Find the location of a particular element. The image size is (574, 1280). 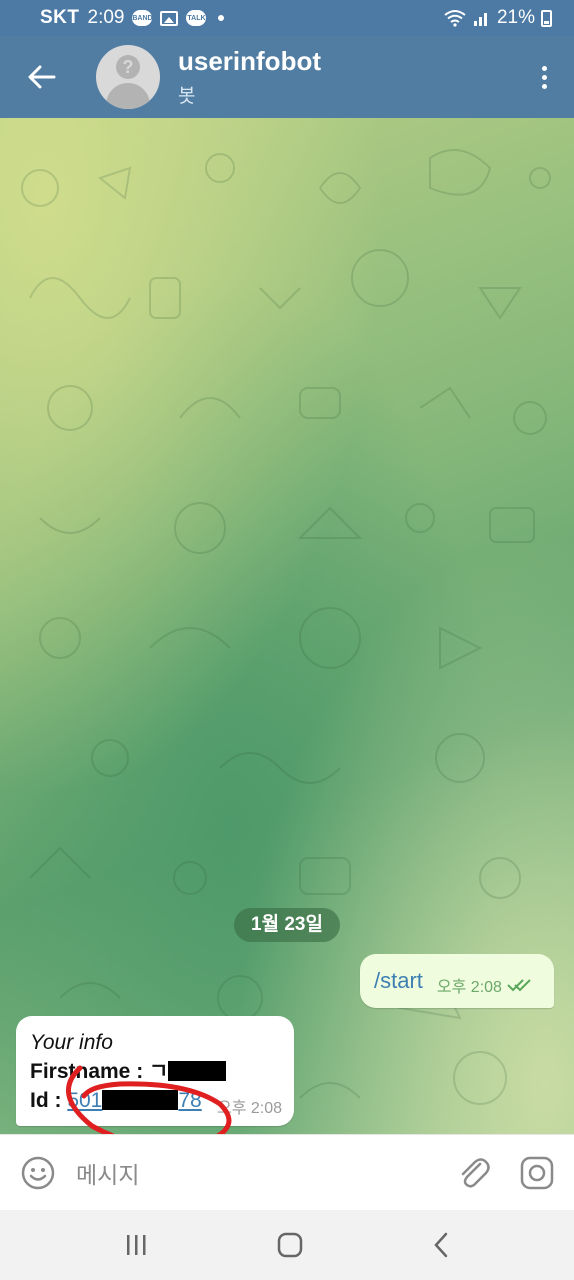

arrow-left-icon is located at coordinates (42, 77).